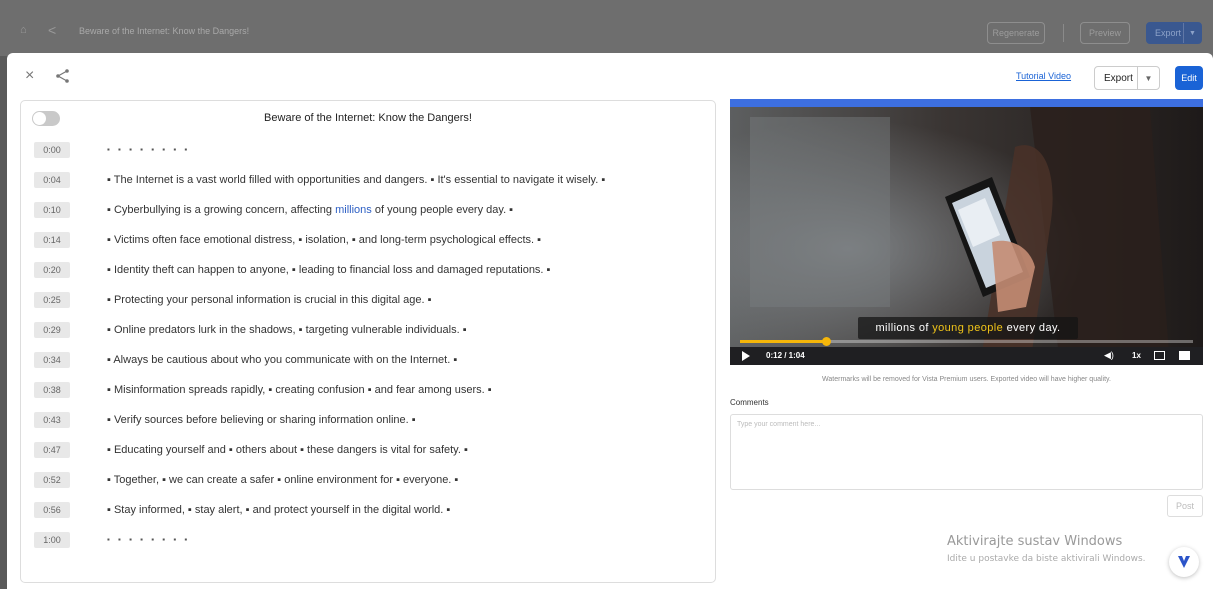 This screenshot has height=589, width=1213. Describe the element at coordinates (52, 210) in the screenshot. I see `timestamp-badge: 0:10` at that location.